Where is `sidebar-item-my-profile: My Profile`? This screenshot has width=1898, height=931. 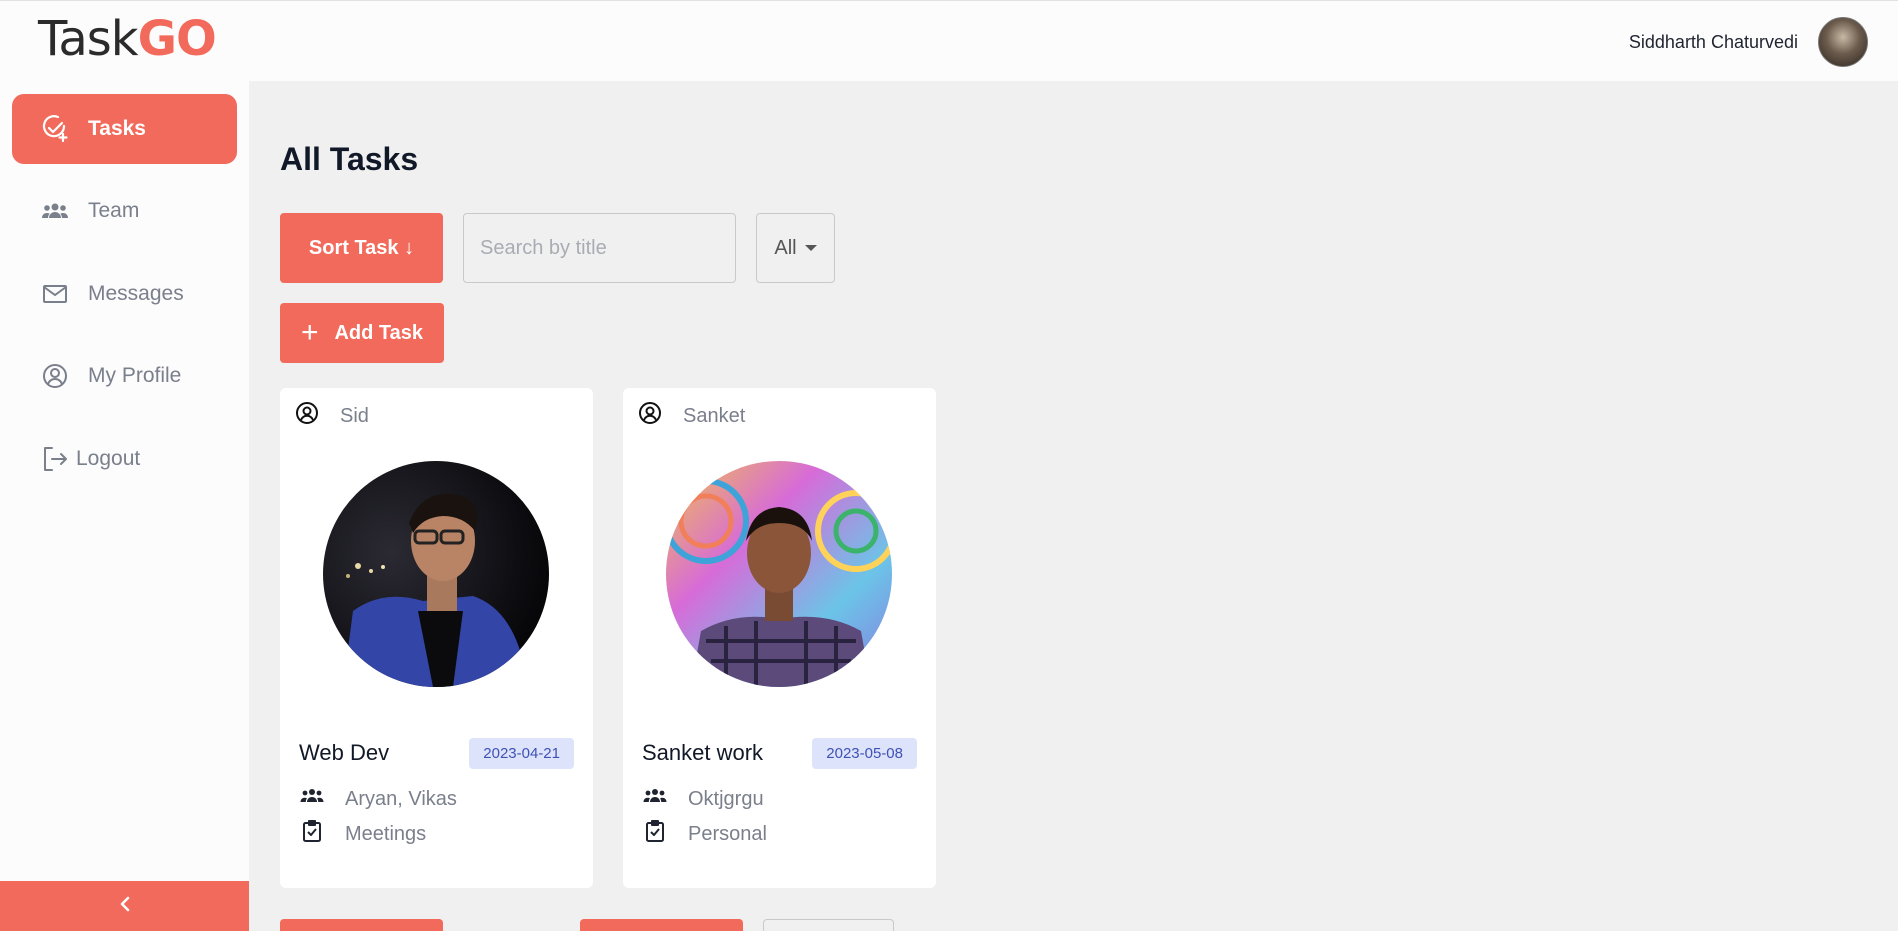 sidebar-item-my-profile: My Profile is located at coordinates (124, 376).